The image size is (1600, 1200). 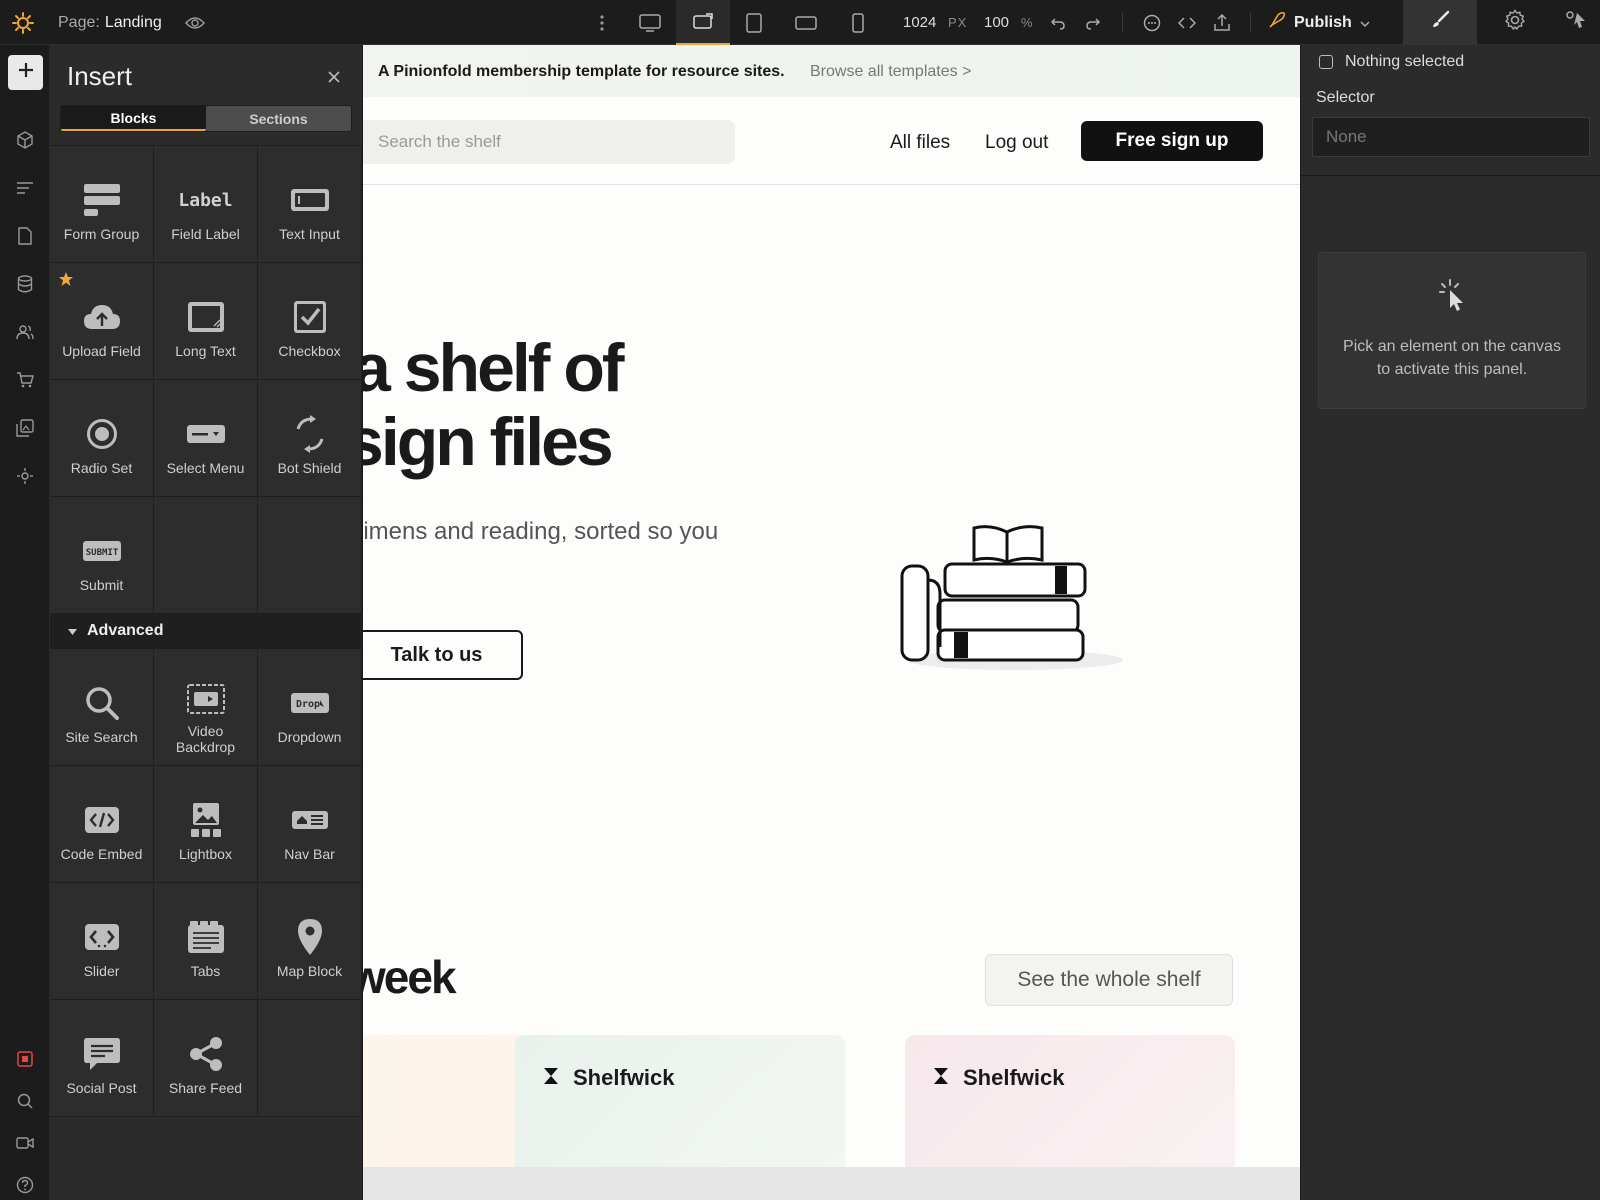 What do you see at coordinates (102, 204) in the screenshot?
I see `block-form-group: Form Group` at bounding box center [102, 204].